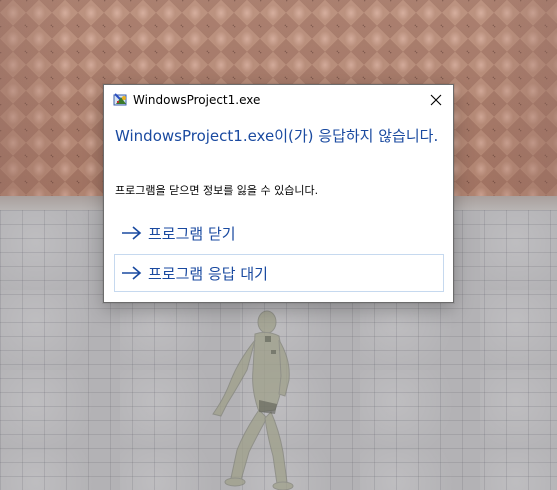 The height and width of the screenshot is (490, 557). What do you see at coordinates (277, 136) in the screenshot?
I see `dialog-heading: WindowsProject1.exe이(가) 응답하지 않습니다.` at bounding box center [277, 136].